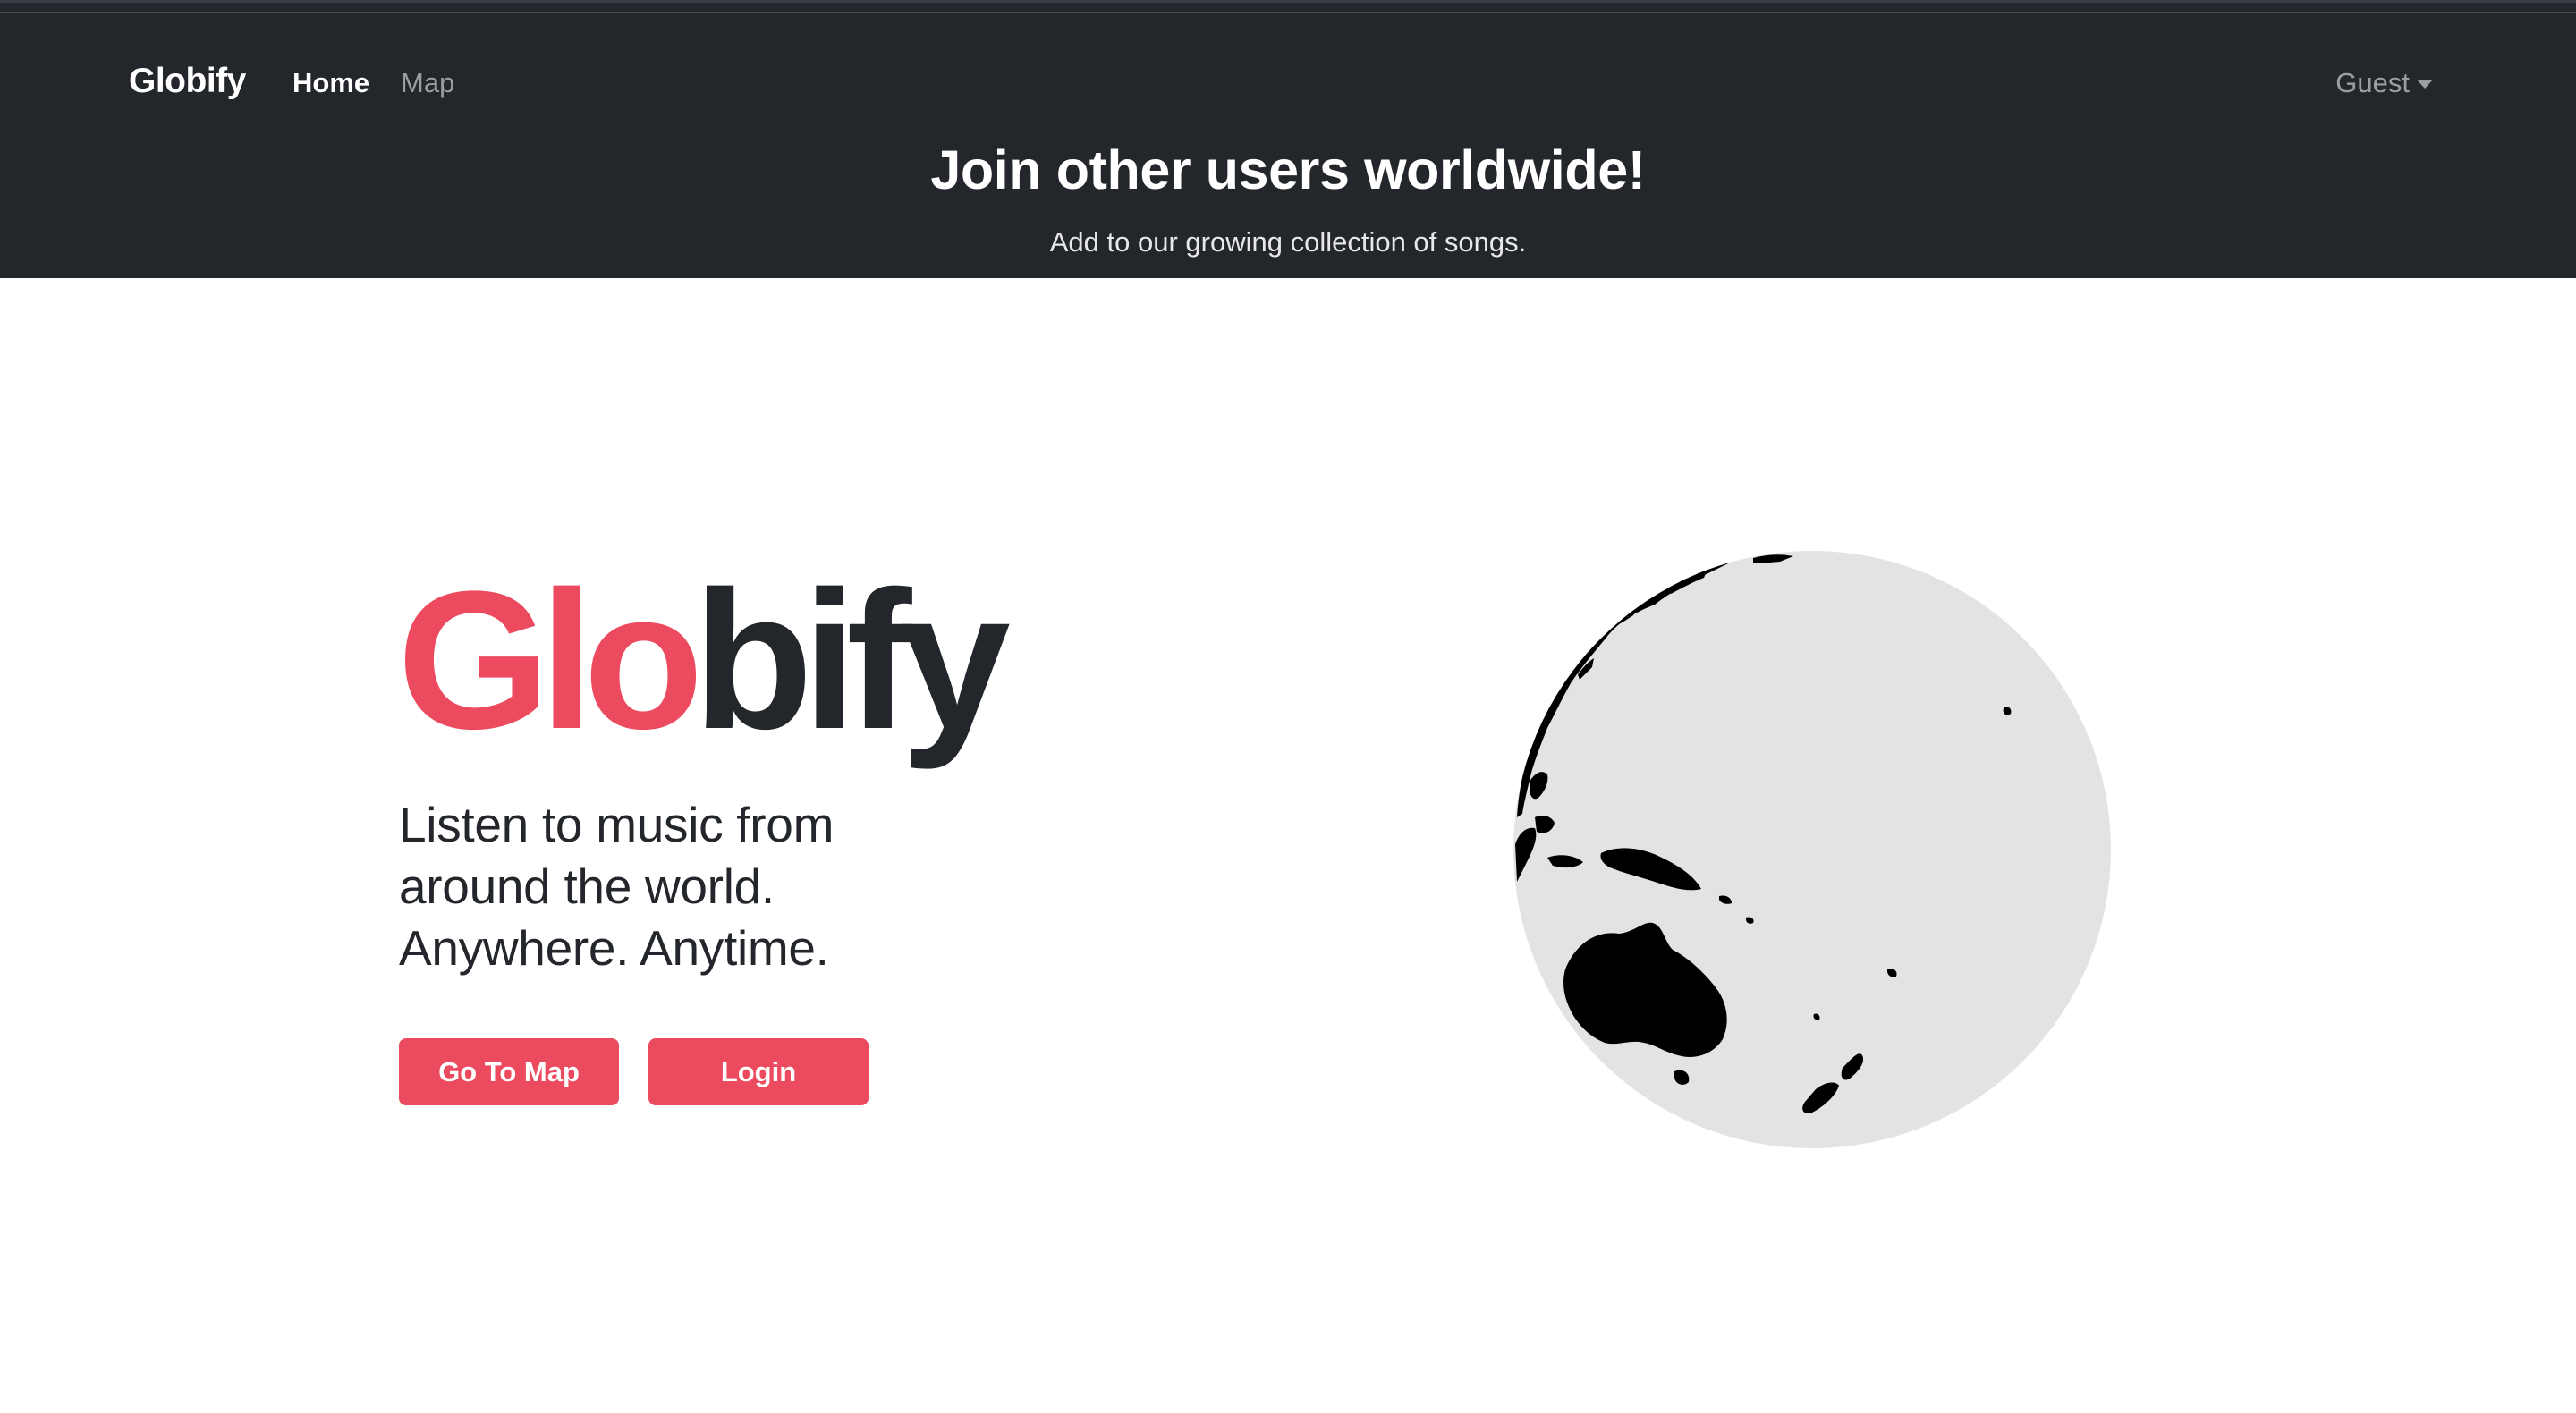 The width and height of the screenshot is (2576, 1413). Describe the element at coordinates (427, 83) in the screenshot. I see `nav-link-map: Map` at that location.